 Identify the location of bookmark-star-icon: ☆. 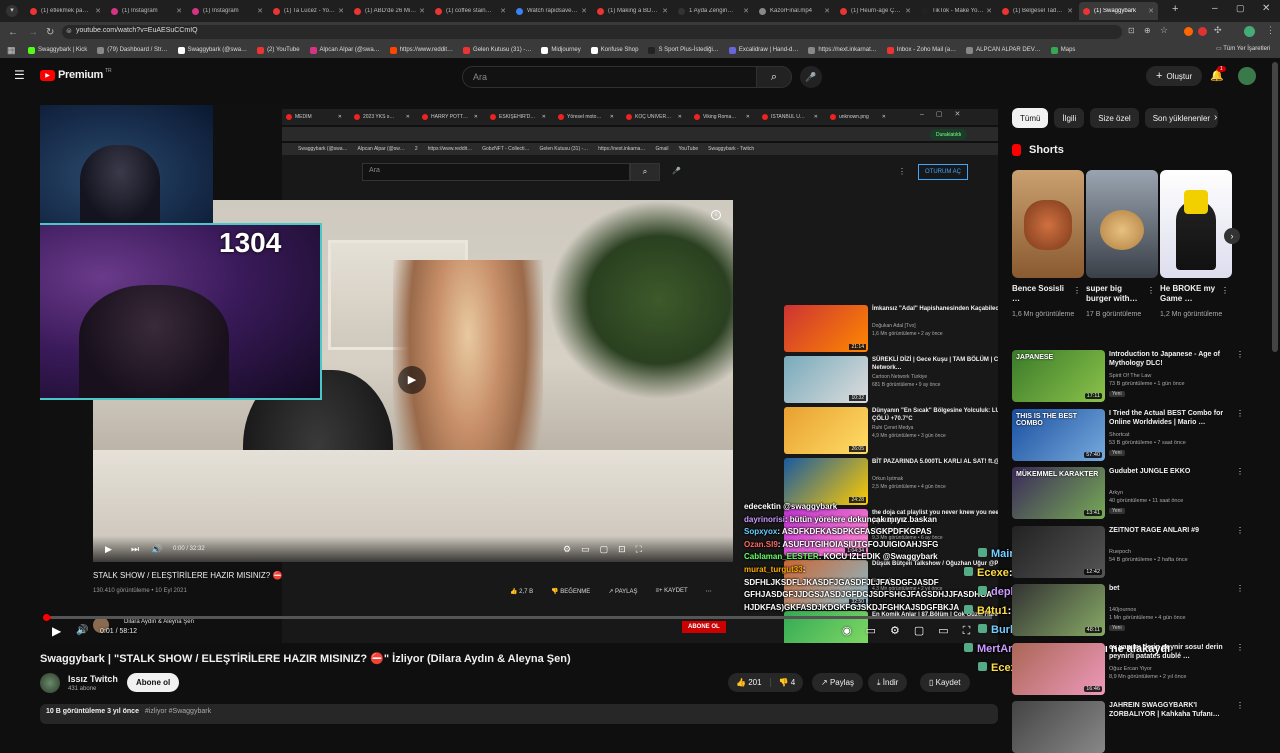
(1164, 30).